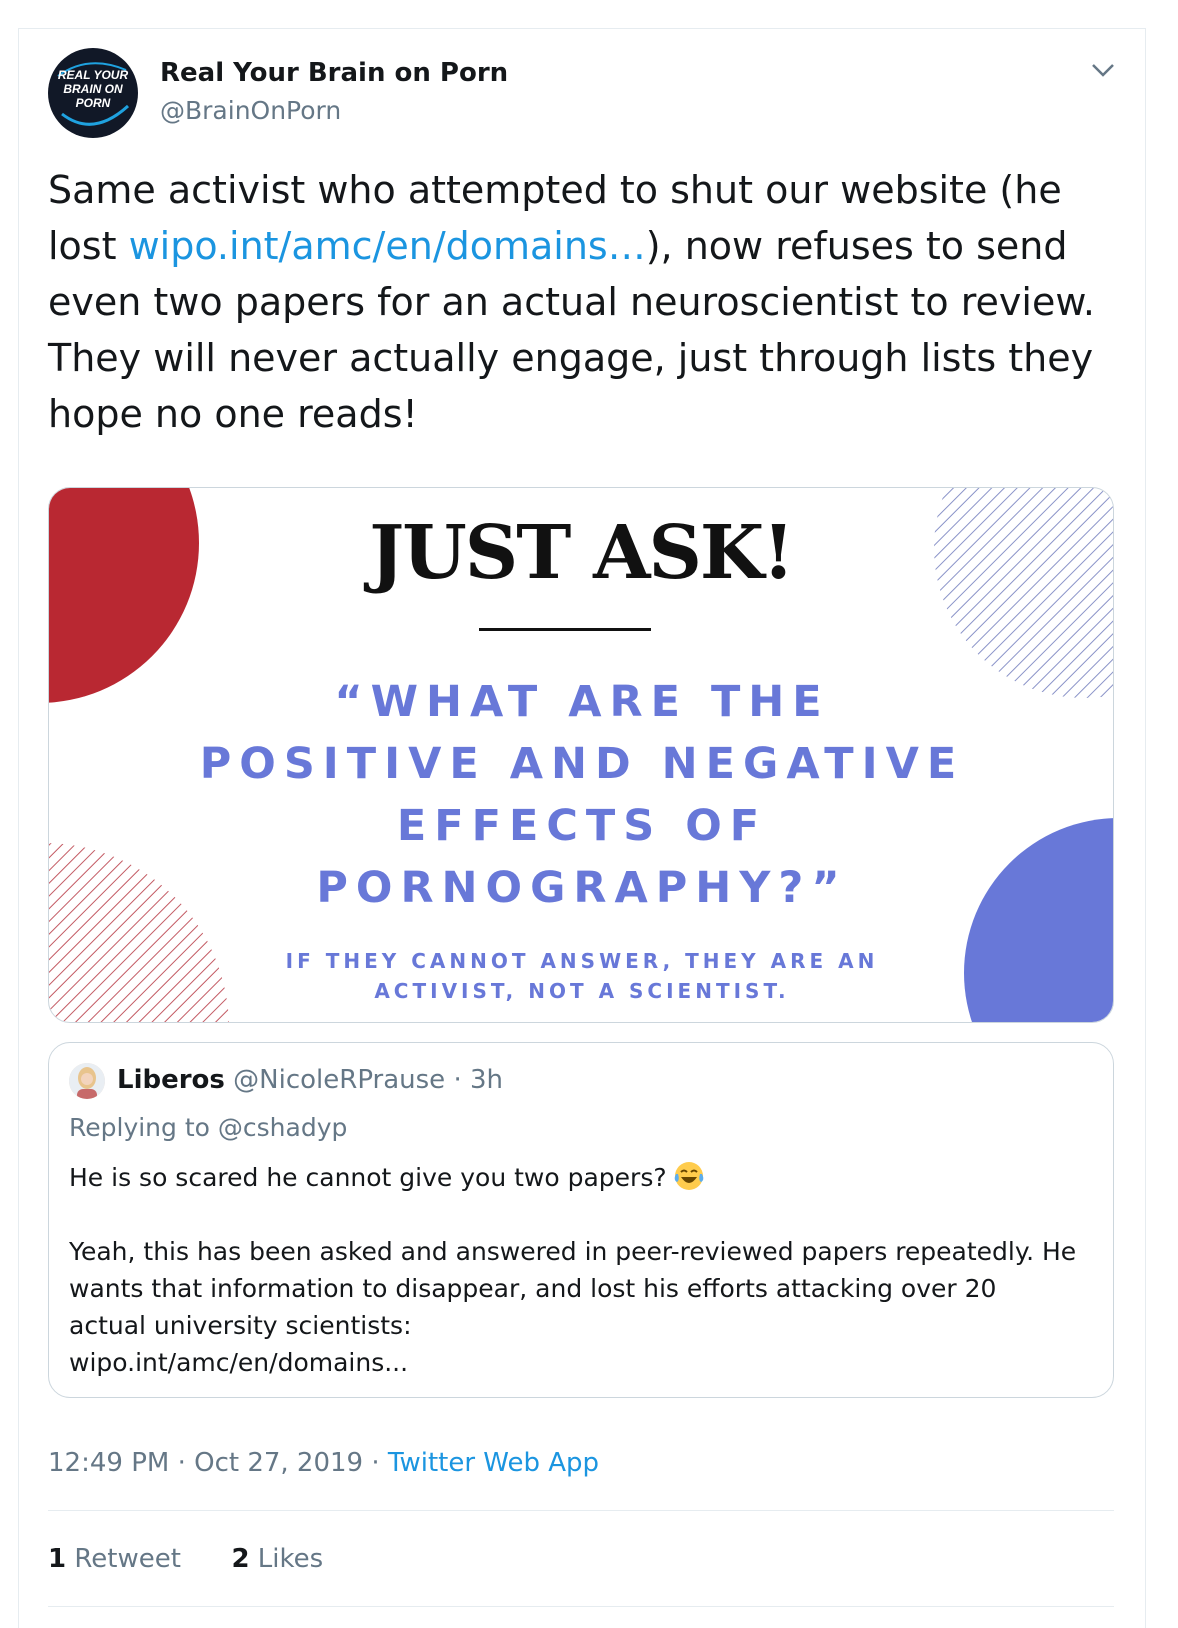 This screenshot has height=1628, width=1178. I want to click on likes-label: Likes, so click(290, 1559).